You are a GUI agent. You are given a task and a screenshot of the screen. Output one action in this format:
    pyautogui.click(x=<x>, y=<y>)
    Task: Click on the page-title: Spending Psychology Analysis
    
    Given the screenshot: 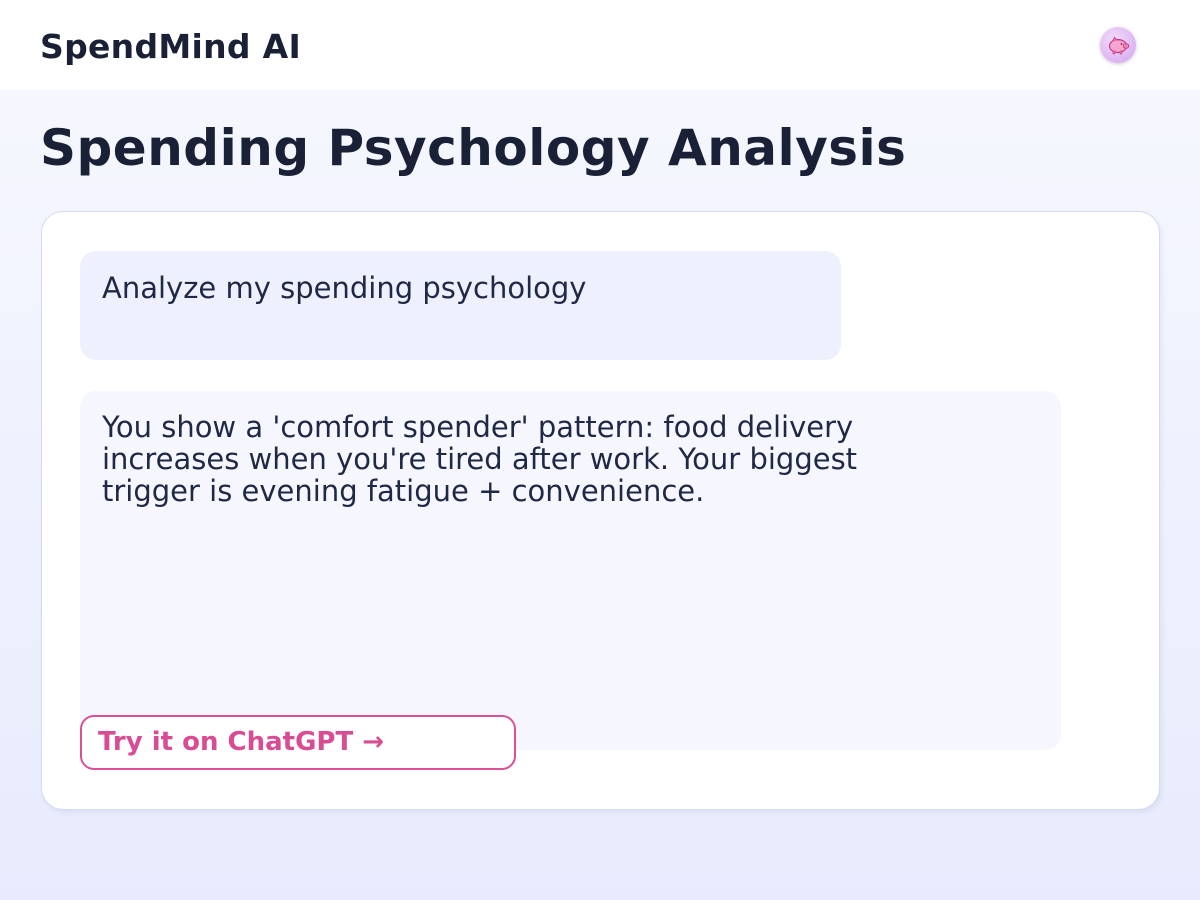 What is the action you would take?
    pyautogui.click(x=473, y=148)
    